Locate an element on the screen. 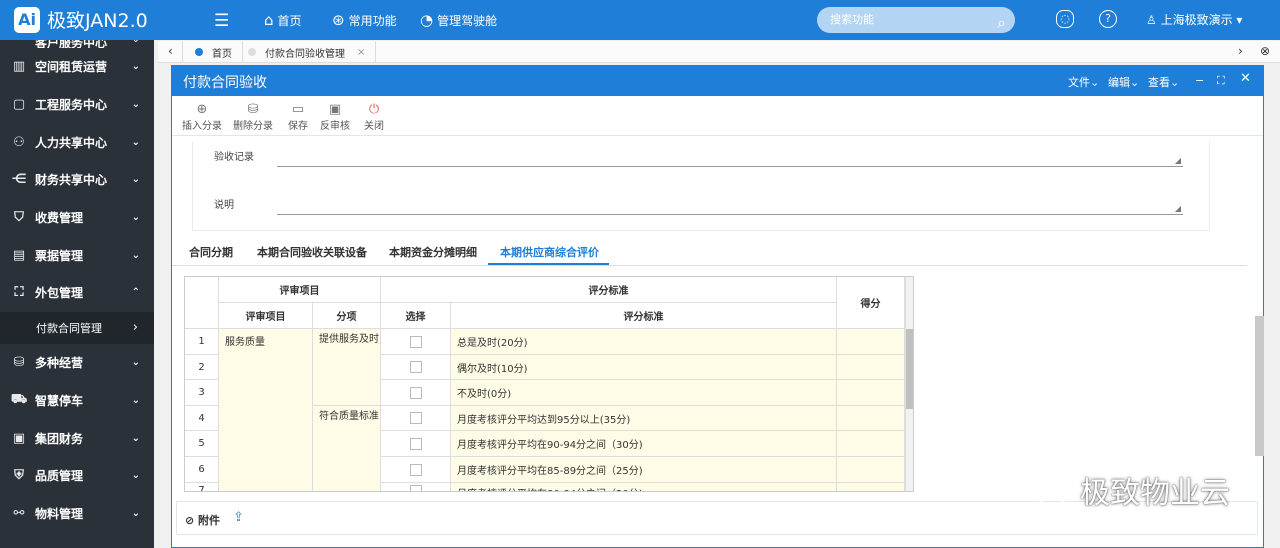 Image resolution: width=1280 pixels, height=548 pixels. nav-home: ⌂ 首页 is located at coordinates (283, 20).